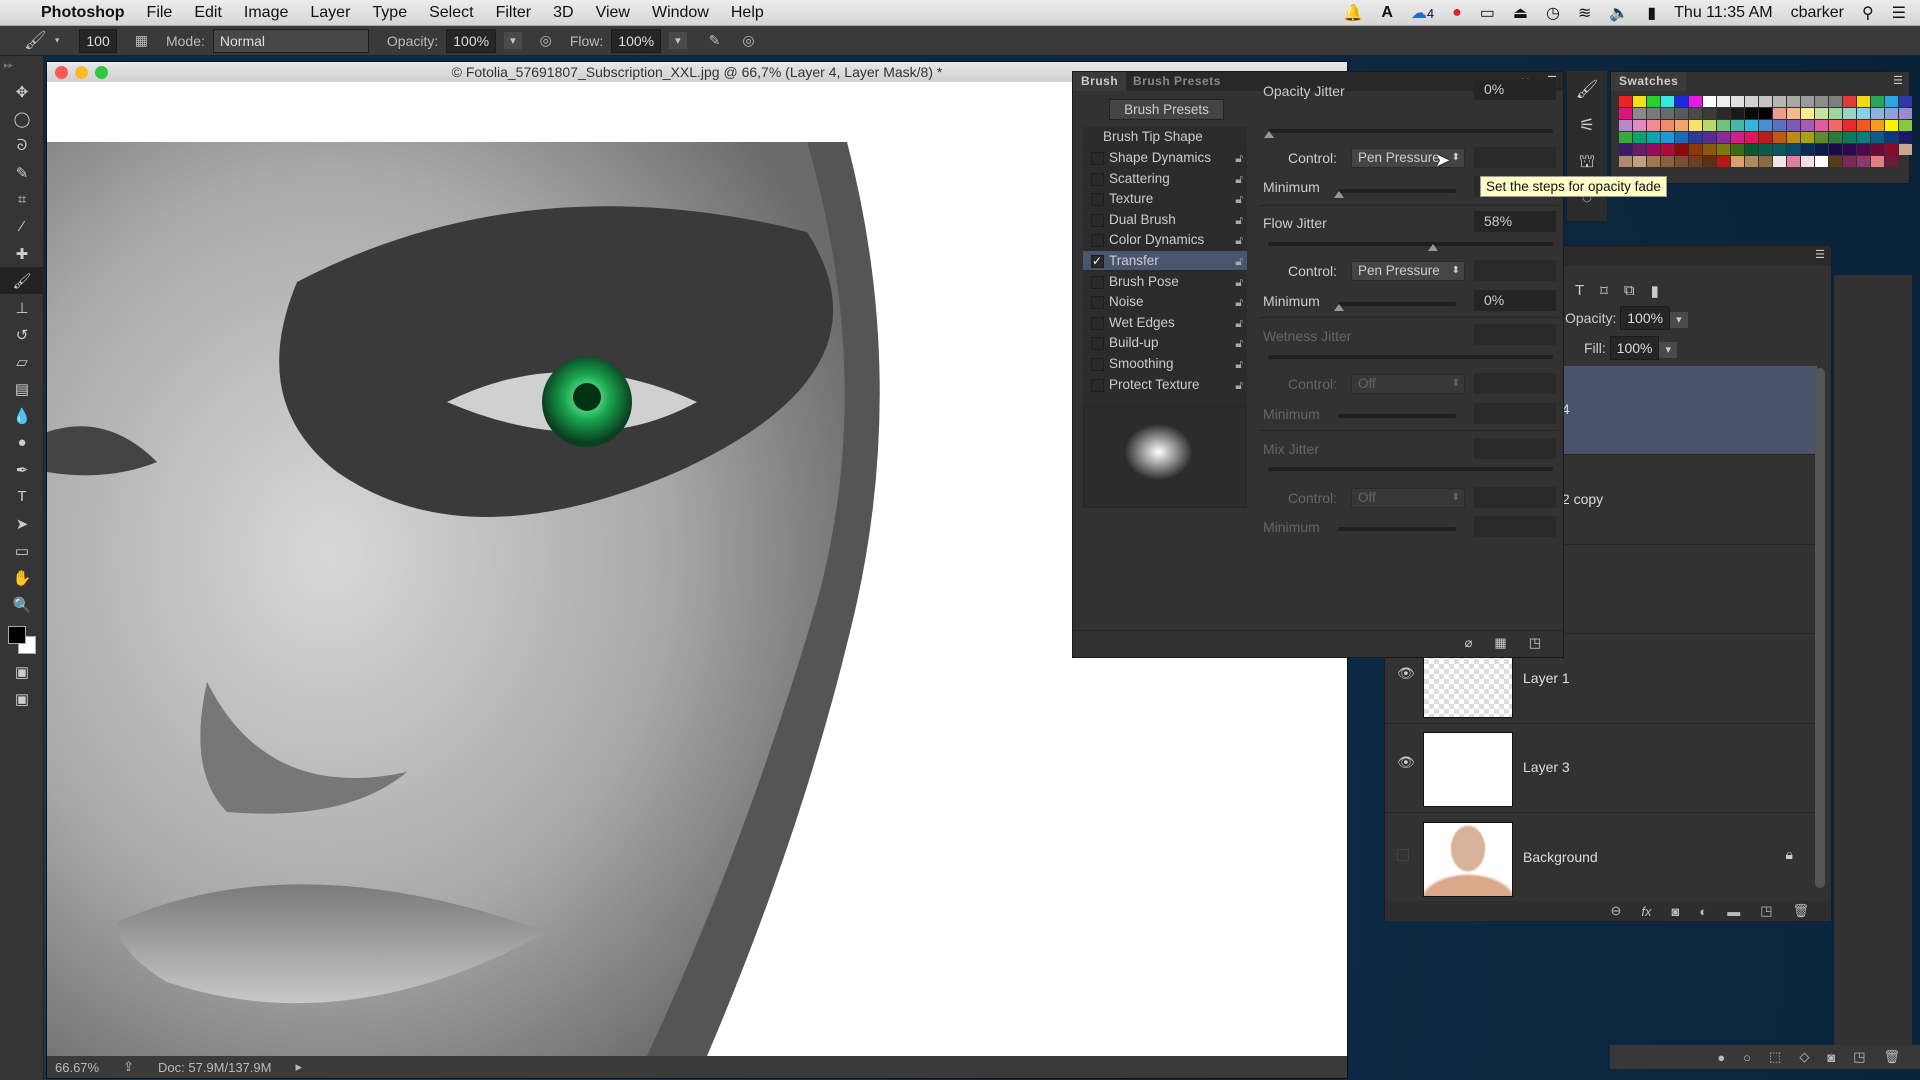 The width and height of the screenshot is (1920, 1080). I want to click on doc-size: Doc: 57.9M/137.9M, so click(214, 1067).